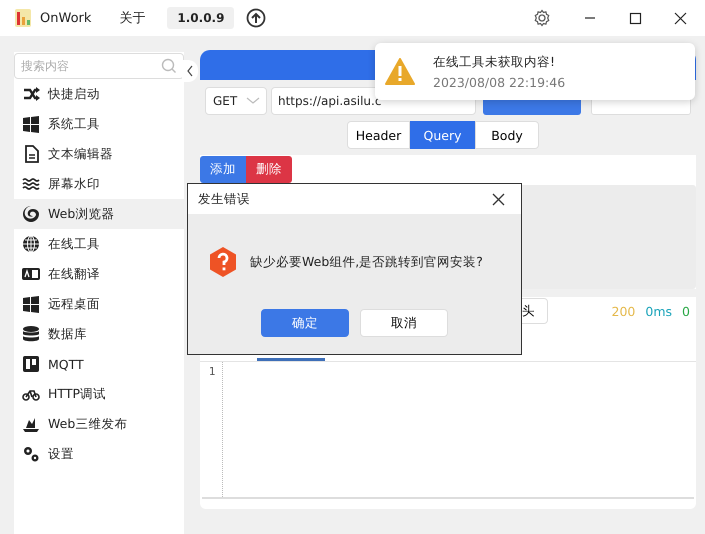 The height and width of the screenshot is (534, 705). What do you see at coordinates (224, 199) in the screenshot?
I see `dialog-title: 发生错误` at bounding box center [224, 199].